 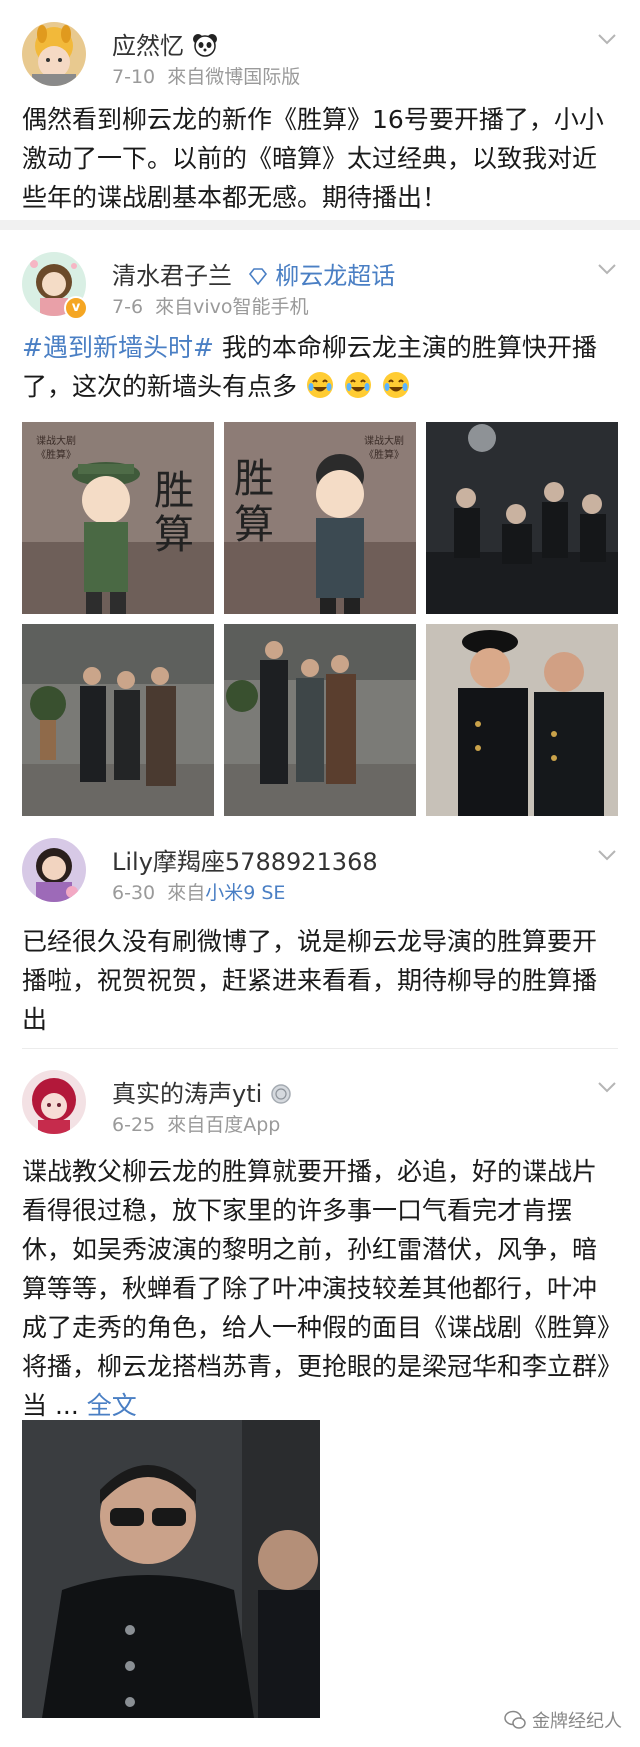 What do you see at coordinates (563, 1721) in the screenshot?
I see `watermark: 金牌经纪人` at bounding box center [563, 1721].